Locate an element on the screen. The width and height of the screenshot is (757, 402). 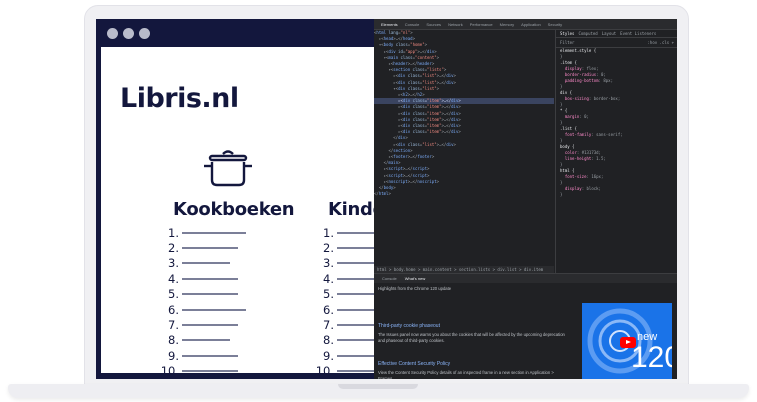
list-kinderboeken: 1. 2. 3. 4. 5. 6. 7. 8. 9. 10. is located at coordinates (343, 299).